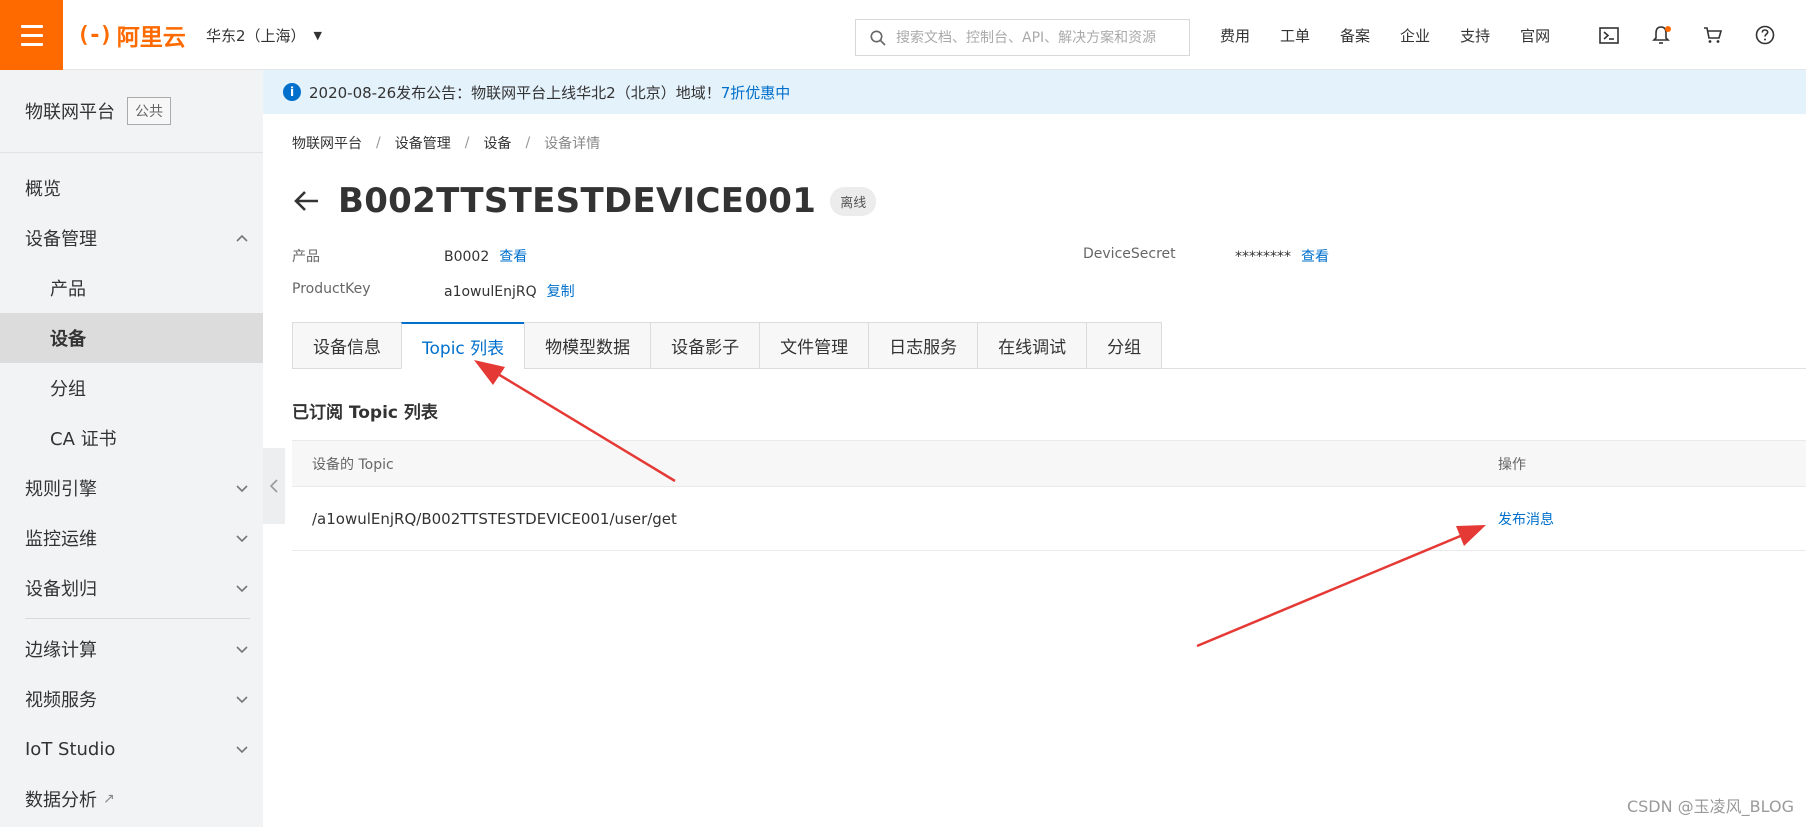 This screenshot has width=1806, height=827. What do you see at coordinates (61, 650) in the screenshot?
I see `sidebar-item-label: 边缘计算` at bounding box center [61, 650].